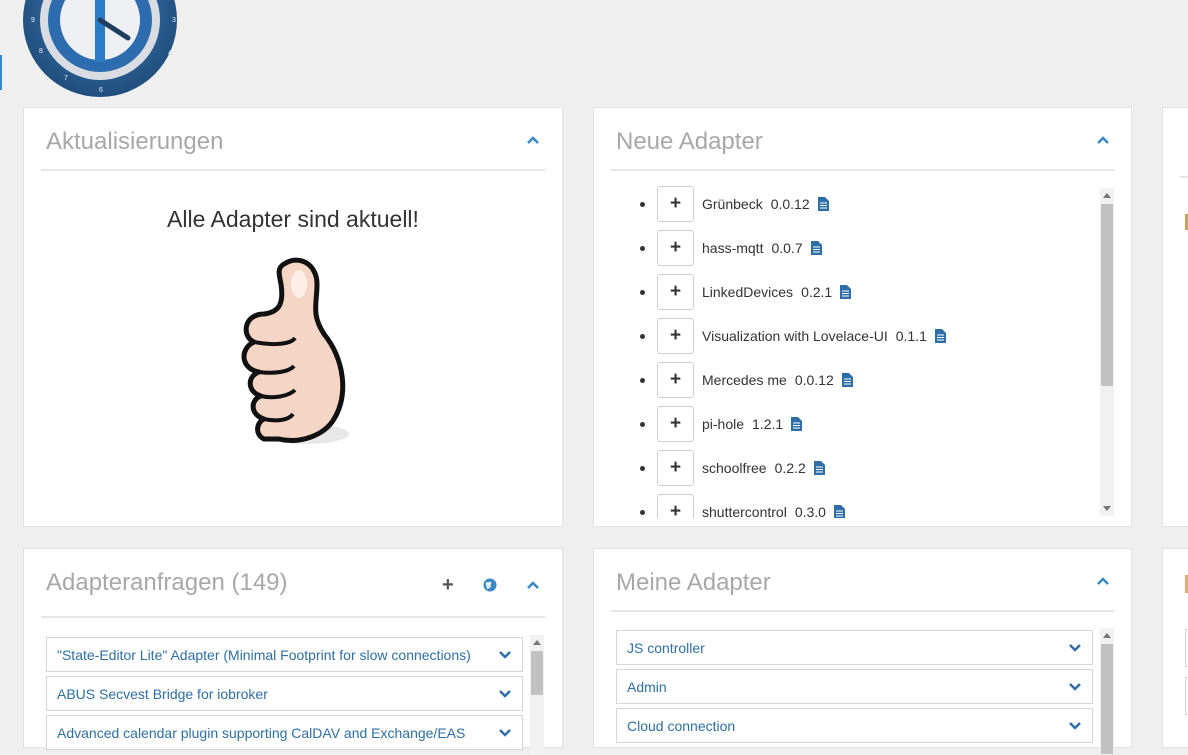  What do you see at coordinates (41, 51) in the screenshot?
I see `svg-text: 8` at bounding box center [41, 51].